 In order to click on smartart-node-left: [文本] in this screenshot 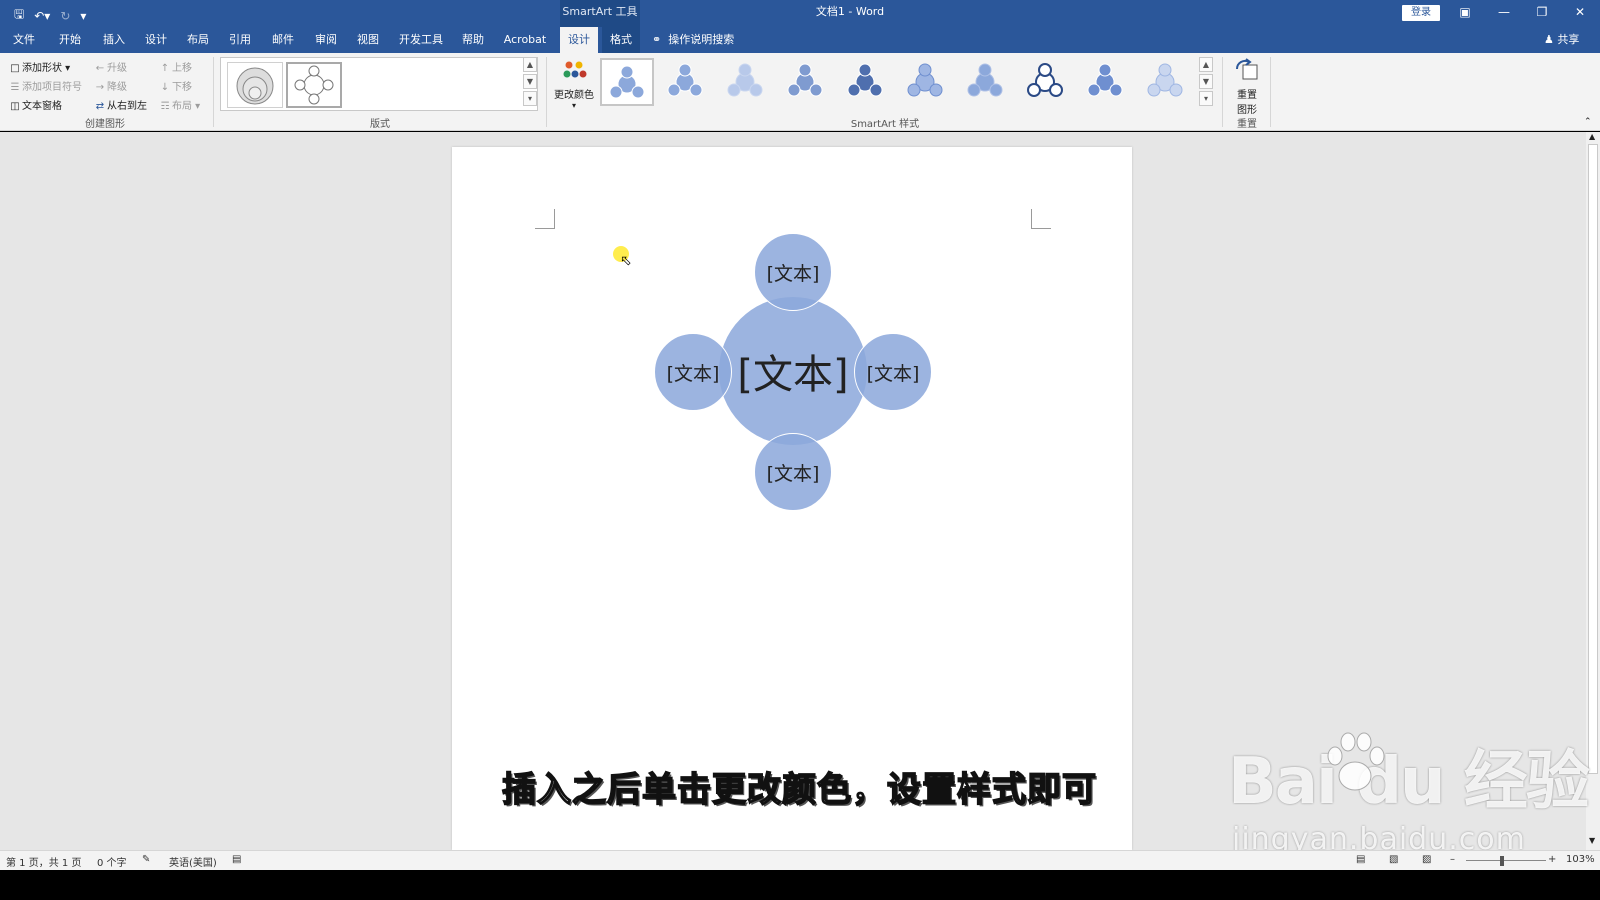, I will do `click(693, 372)`.